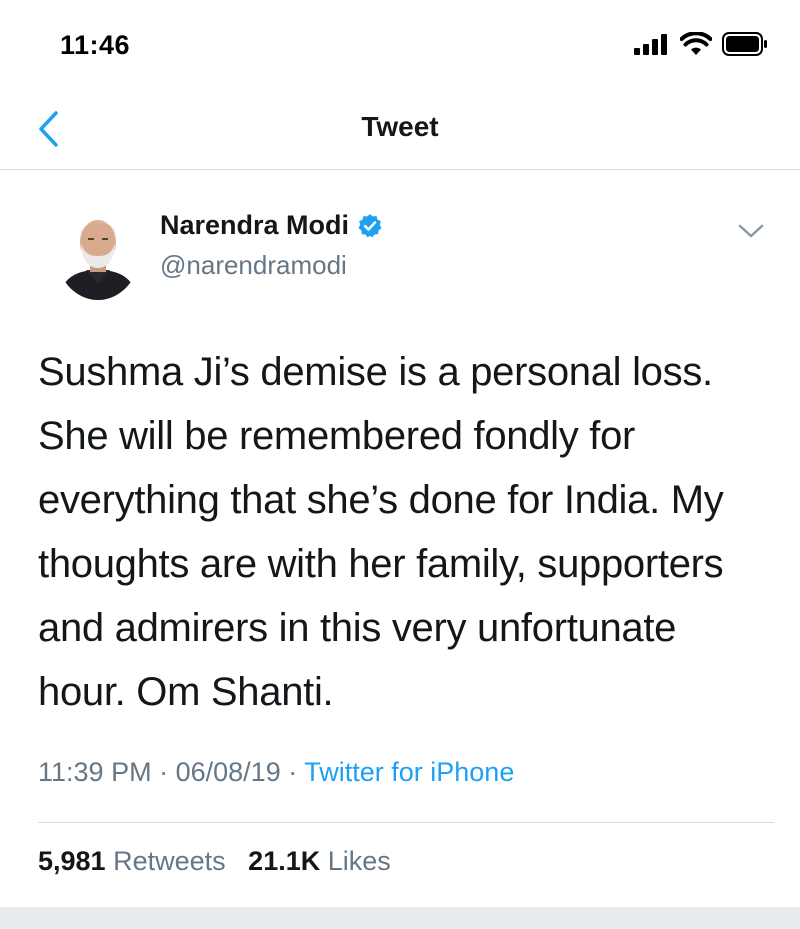  I want to click on likes-label: Likes, so click(359, 861).